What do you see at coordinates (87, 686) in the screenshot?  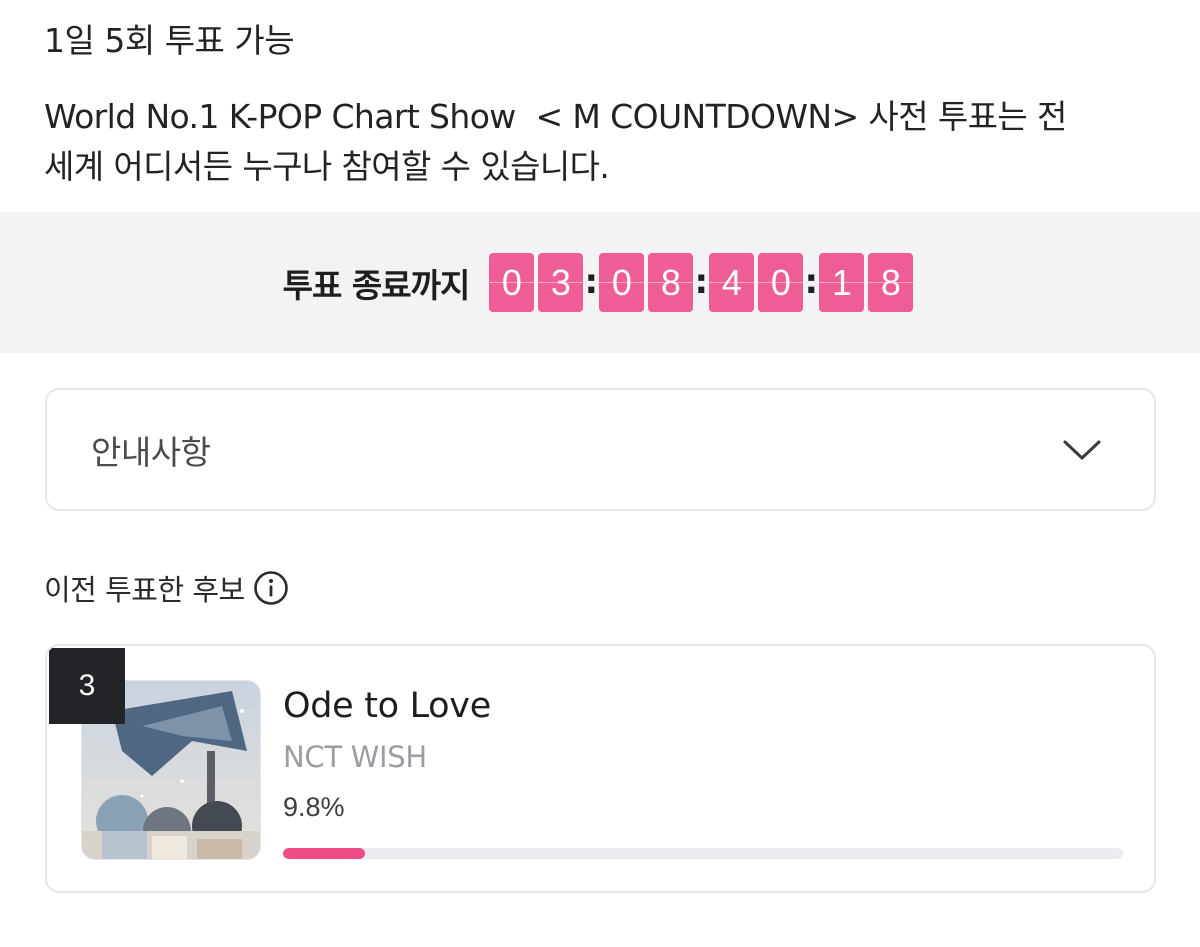 I see `rank-badge: 3` at bounding box center [87, 686].